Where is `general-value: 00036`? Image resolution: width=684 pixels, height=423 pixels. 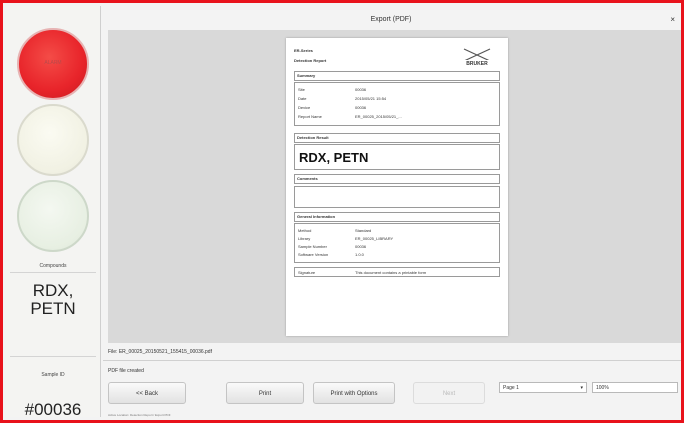 general-value: 00036 is located at coordinates (361, 246).